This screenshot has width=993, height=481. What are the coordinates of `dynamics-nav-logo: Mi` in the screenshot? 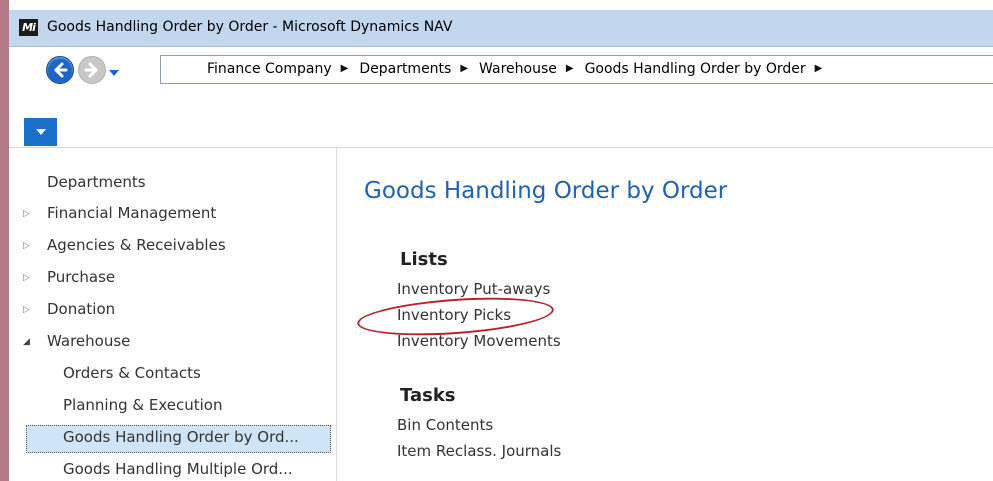 It's located at (28, 27).